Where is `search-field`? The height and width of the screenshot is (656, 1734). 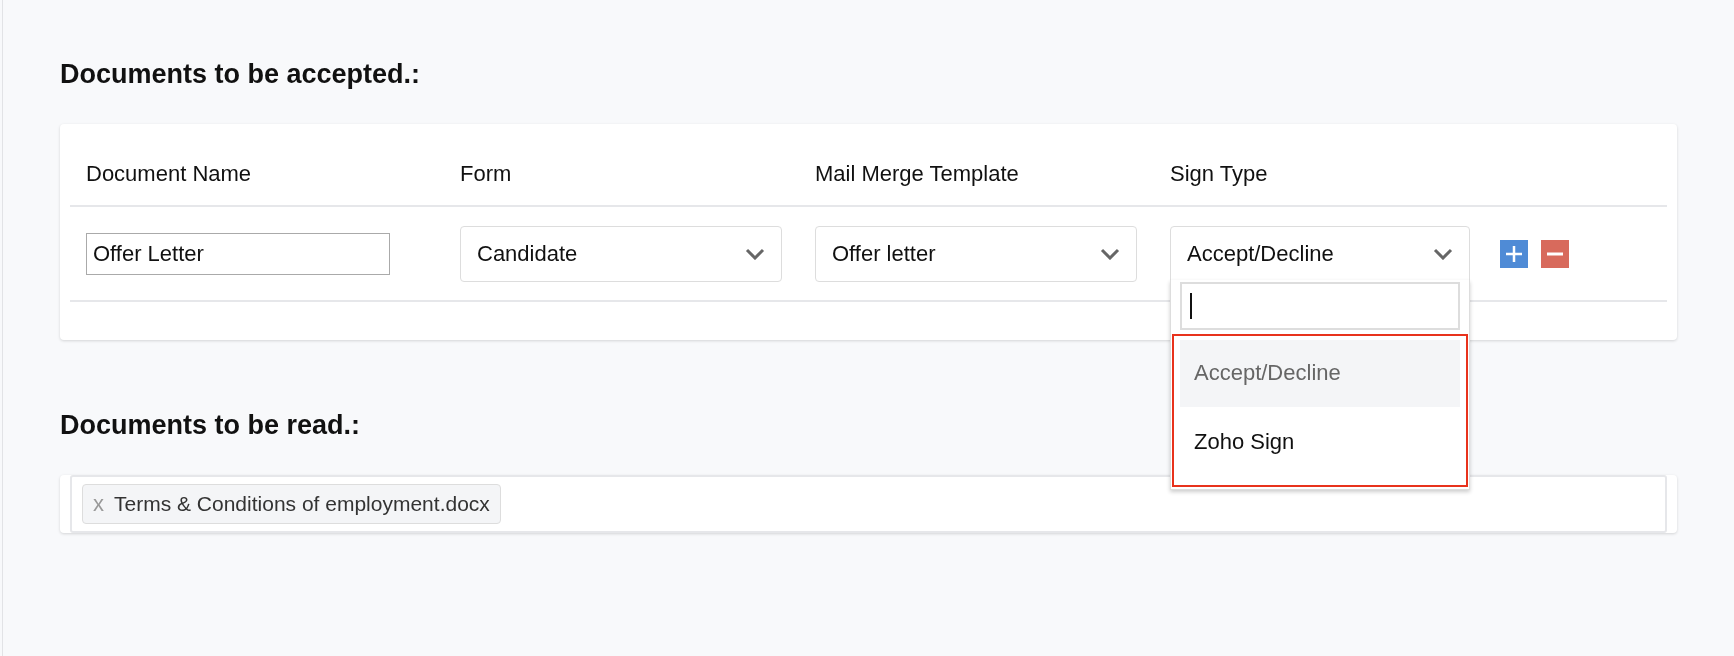 search-field is located at coordinates (1320, 305).